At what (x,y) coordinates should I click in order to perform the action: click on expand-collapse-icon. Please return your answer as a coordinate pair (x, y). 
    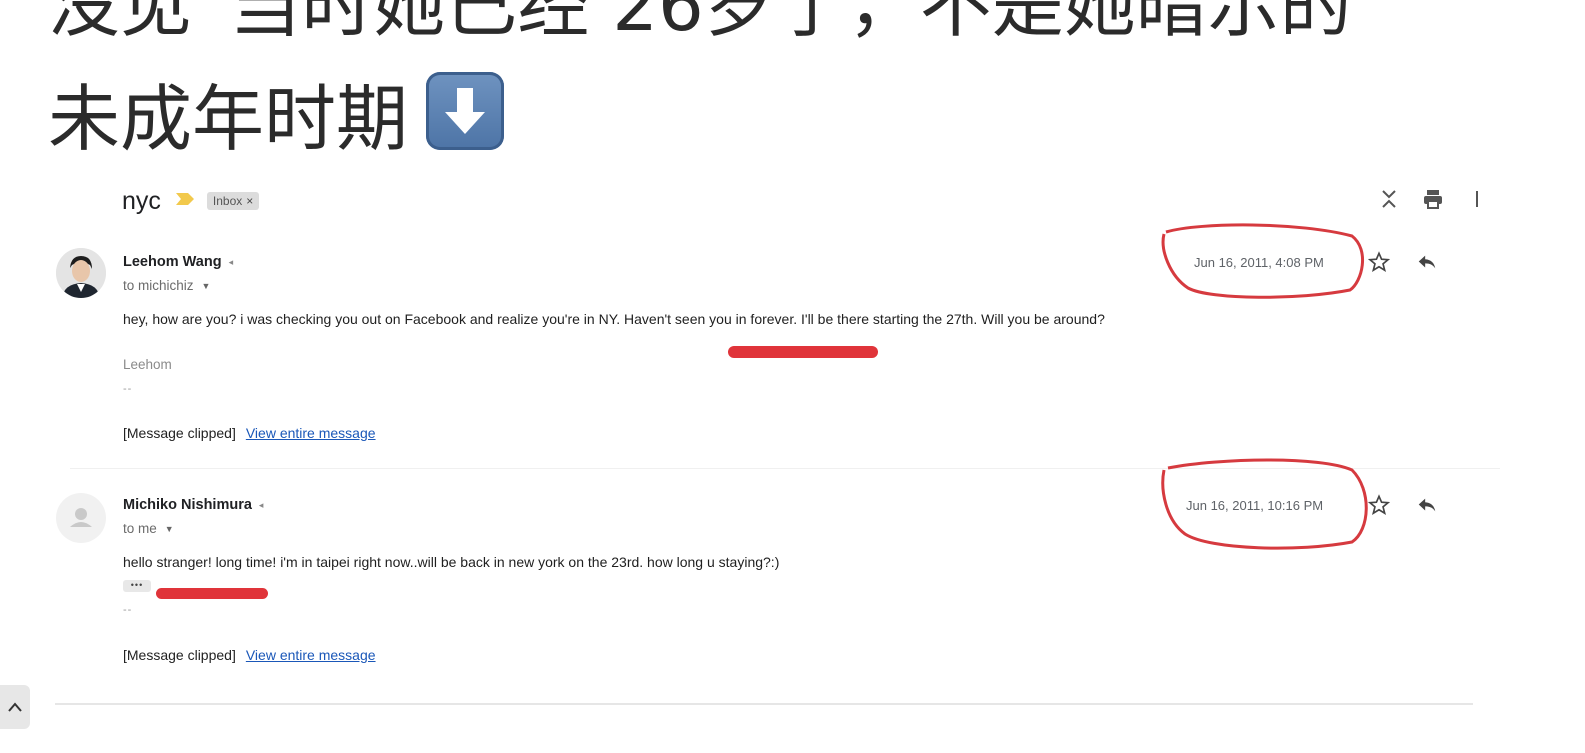
    Looking at the image, I should click on (1389, 199).